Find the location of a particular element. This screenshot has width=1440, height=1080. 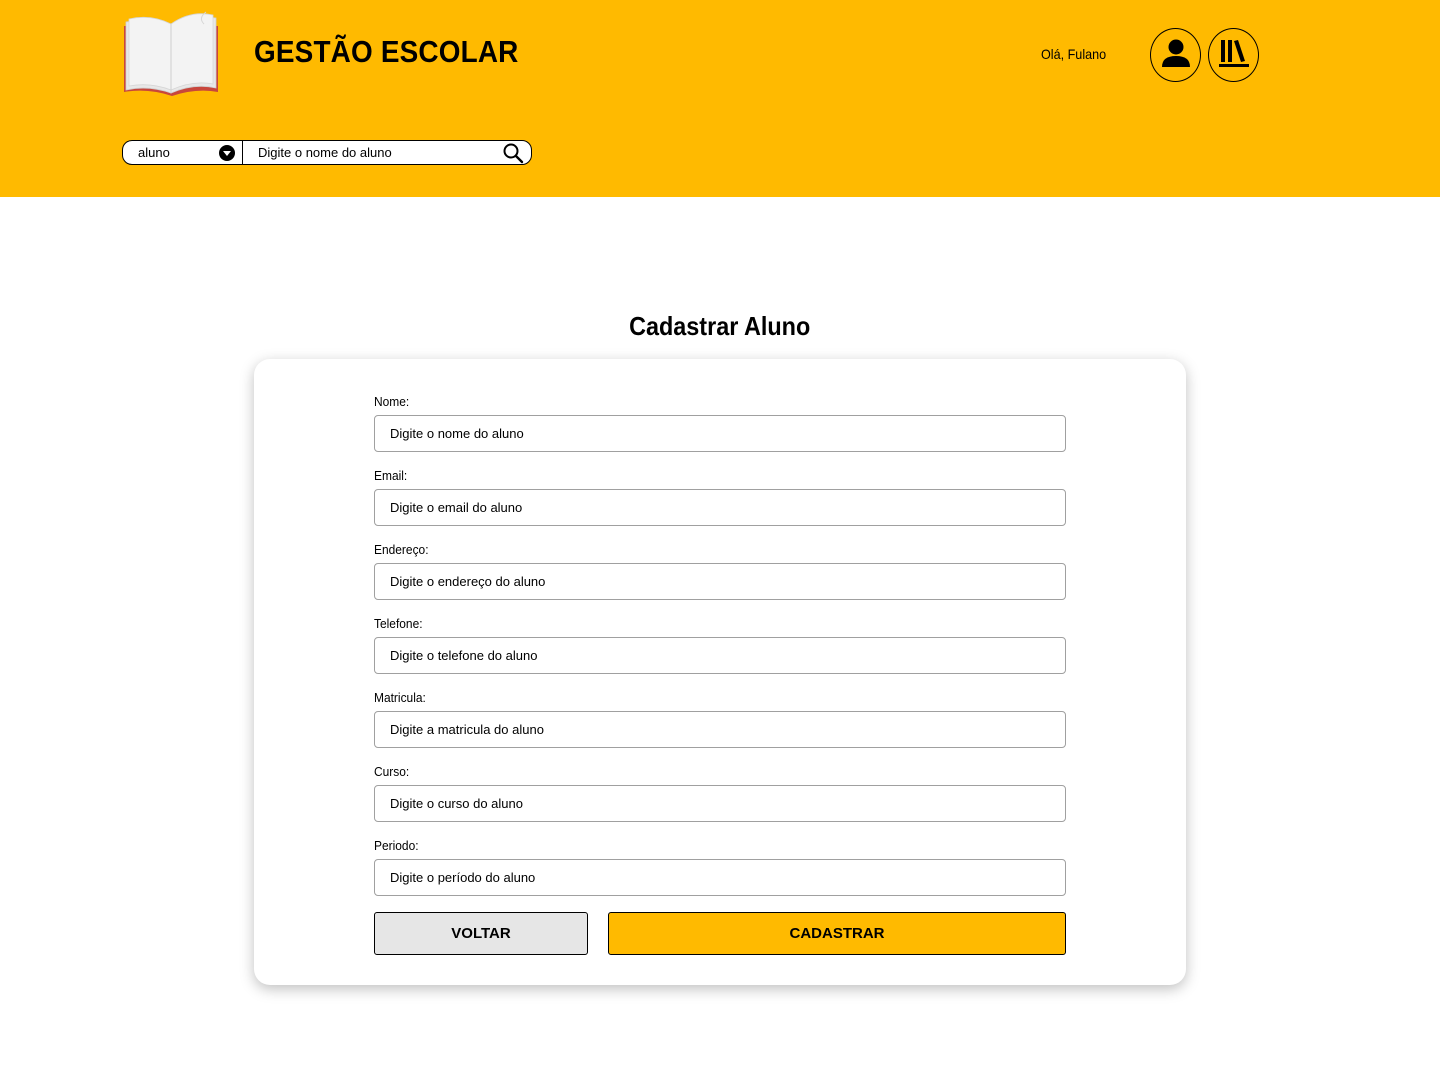

page-title-text: Cadastrar Aluno is located at coordinates (720, 326).